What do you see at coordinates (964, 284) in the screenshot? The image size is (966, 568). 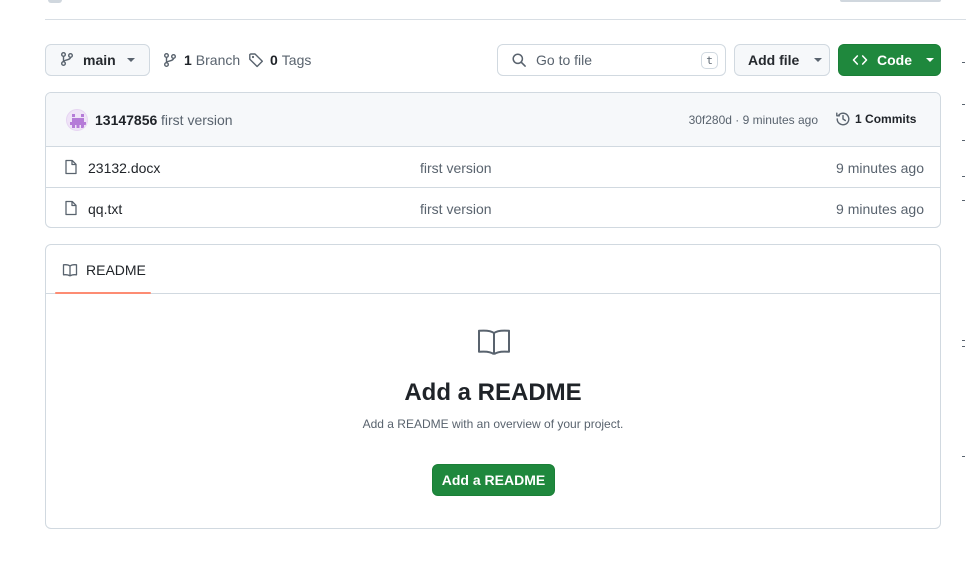 I see `sidebar-edge-fragment` at bounding box center [964, 284].